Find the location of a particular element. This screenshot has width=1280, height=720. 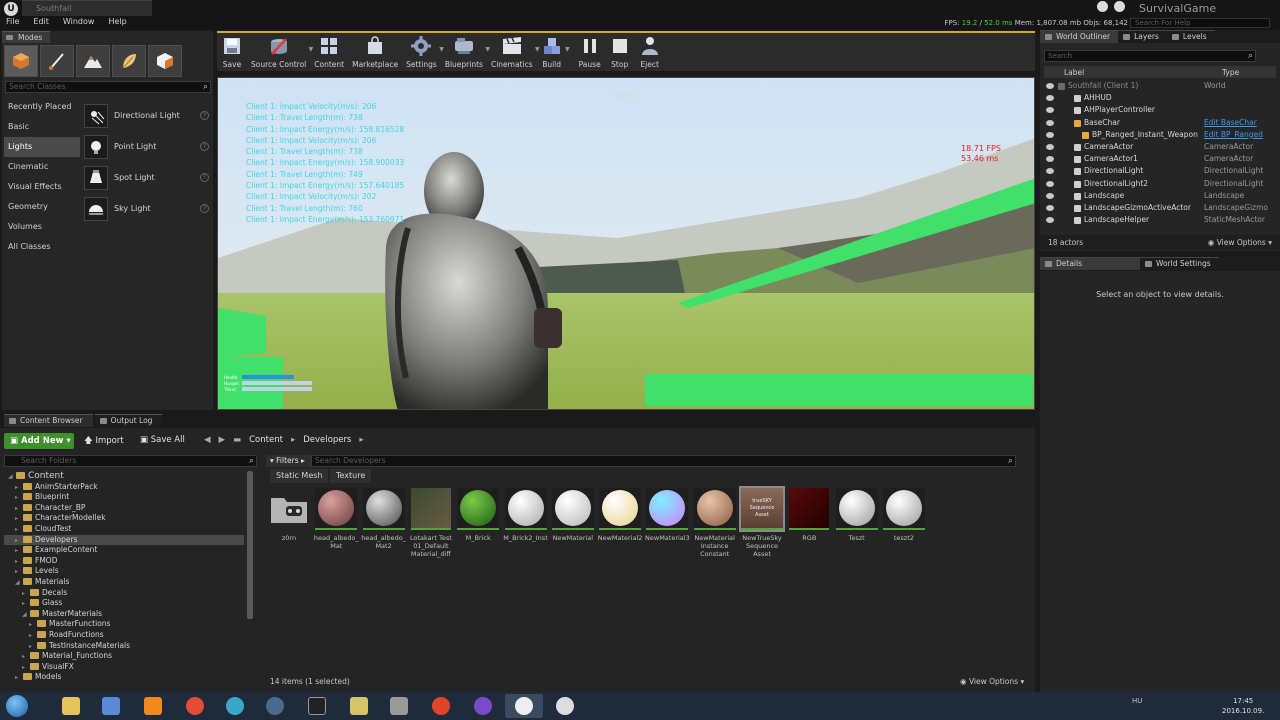

edit-blueprint-link: Edit BP_Ranged is located at coordinates (1239, 135).